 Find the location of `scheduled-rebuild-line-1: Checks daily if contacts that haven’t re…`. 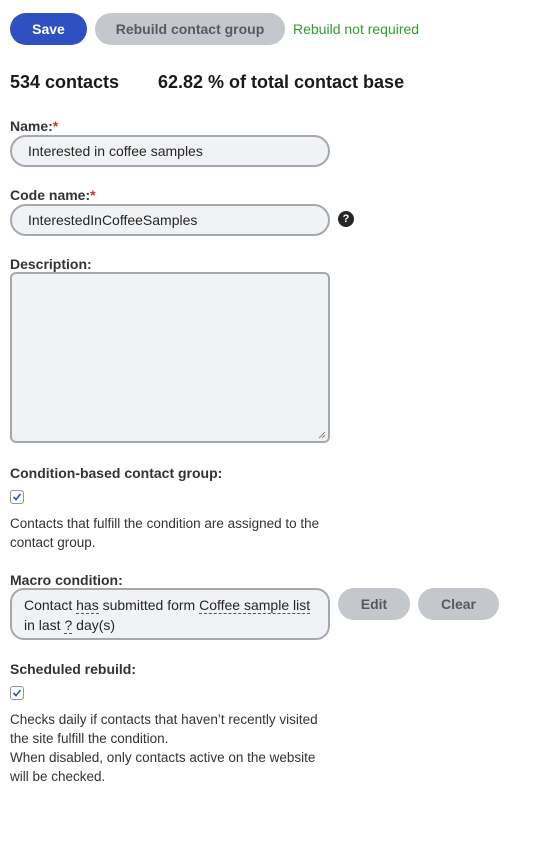

scheduled-rebuild-line-1: Checks daily if contacts that haven’t re… is located at coordinates (164, 729).